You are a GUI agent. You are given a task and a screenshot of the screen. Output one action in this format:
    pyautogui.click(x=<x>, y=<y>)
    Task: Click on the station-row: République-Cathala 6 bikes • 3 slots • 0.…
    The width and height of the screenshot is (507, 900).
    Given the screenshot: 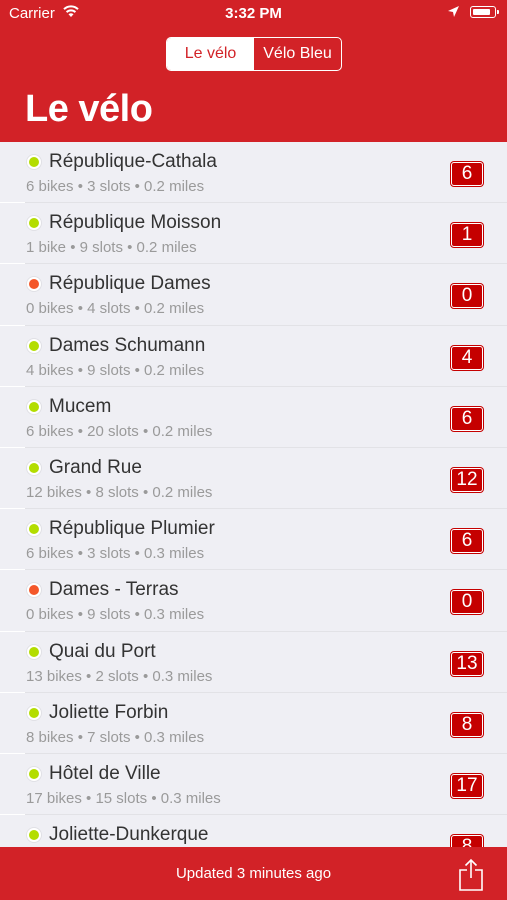 What is the action you would take?
    pyautogui.click(x=253, y=173)
    